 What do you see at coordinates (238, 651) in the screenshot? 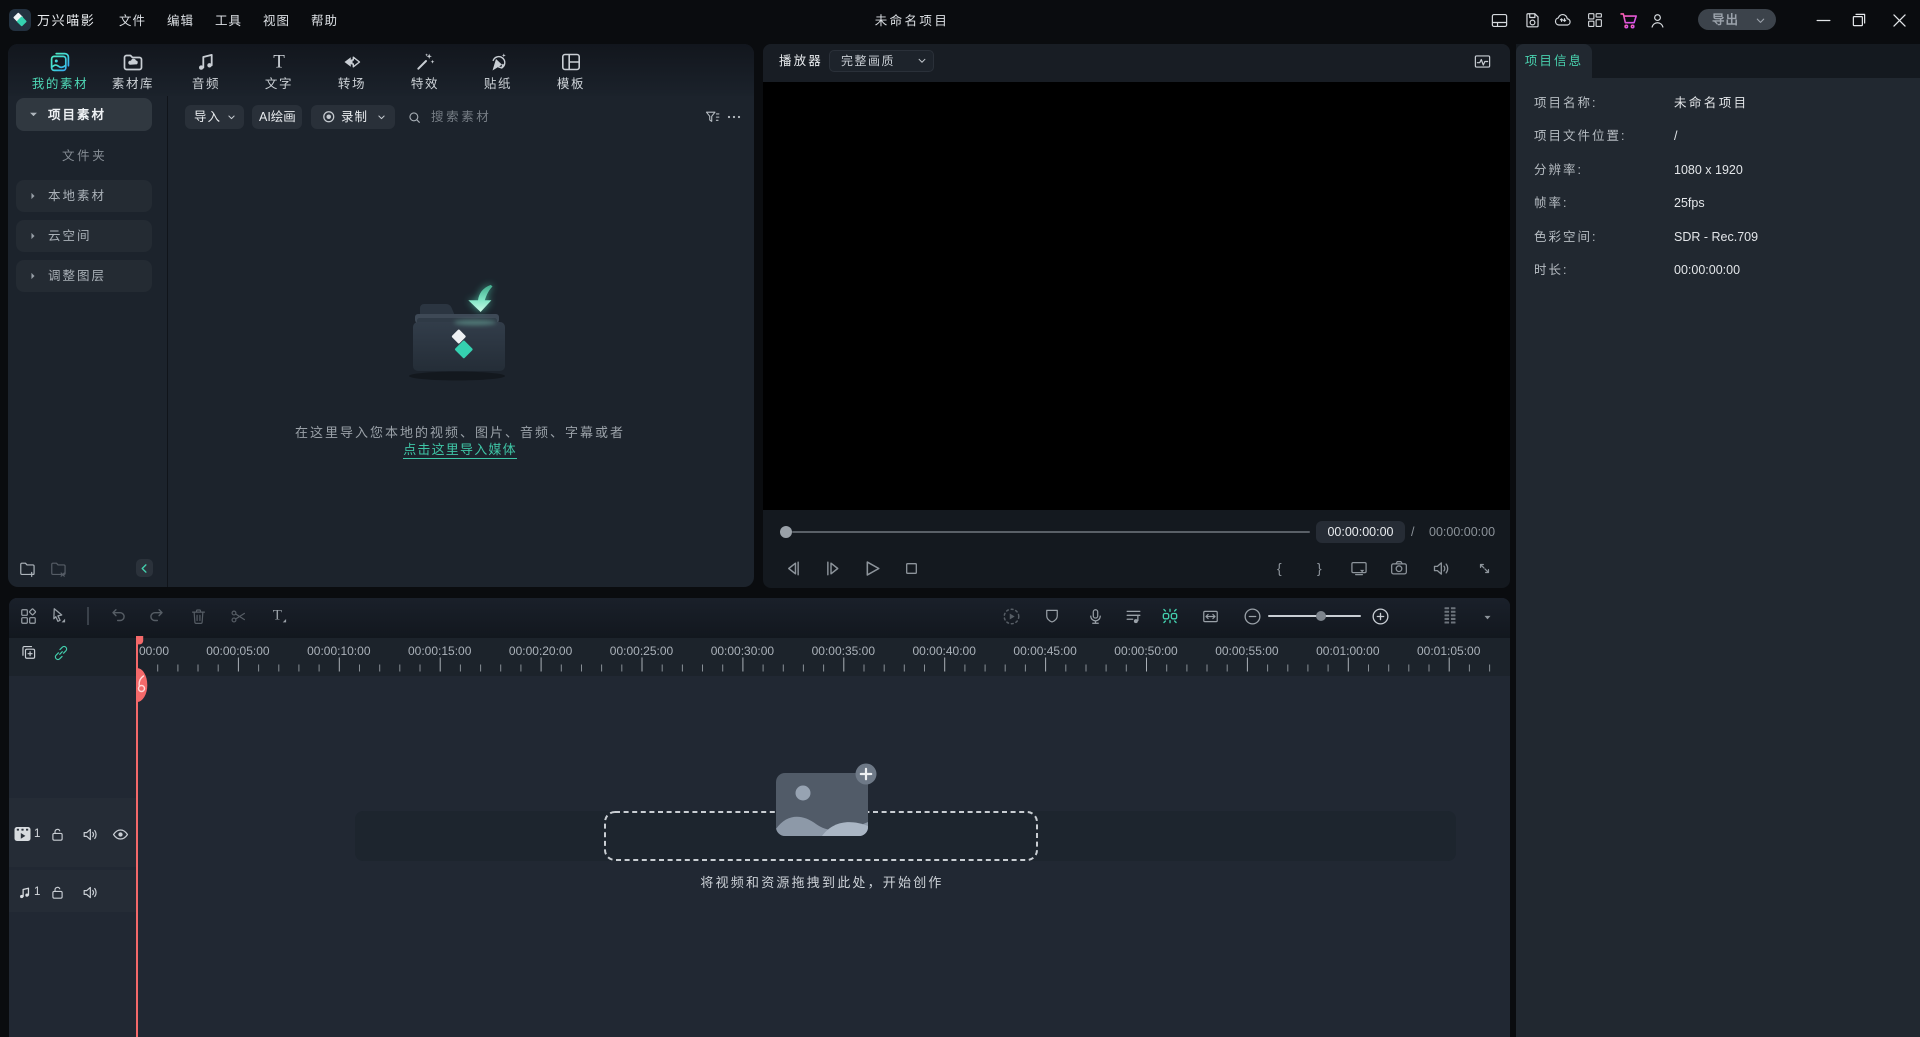
I see `svg-text: 00:00:05:00` at bounding box center [238, 651].